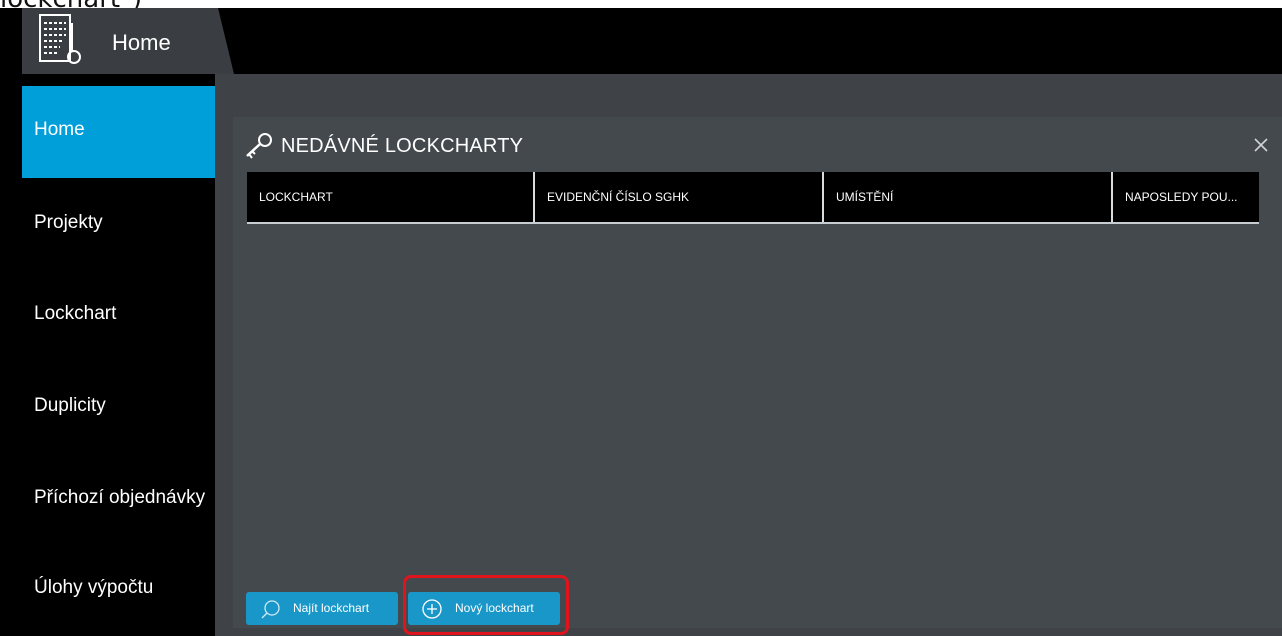 The width and height of the screenshot is (1282, 636). I want to click on close-icon, so click(1261, 145).